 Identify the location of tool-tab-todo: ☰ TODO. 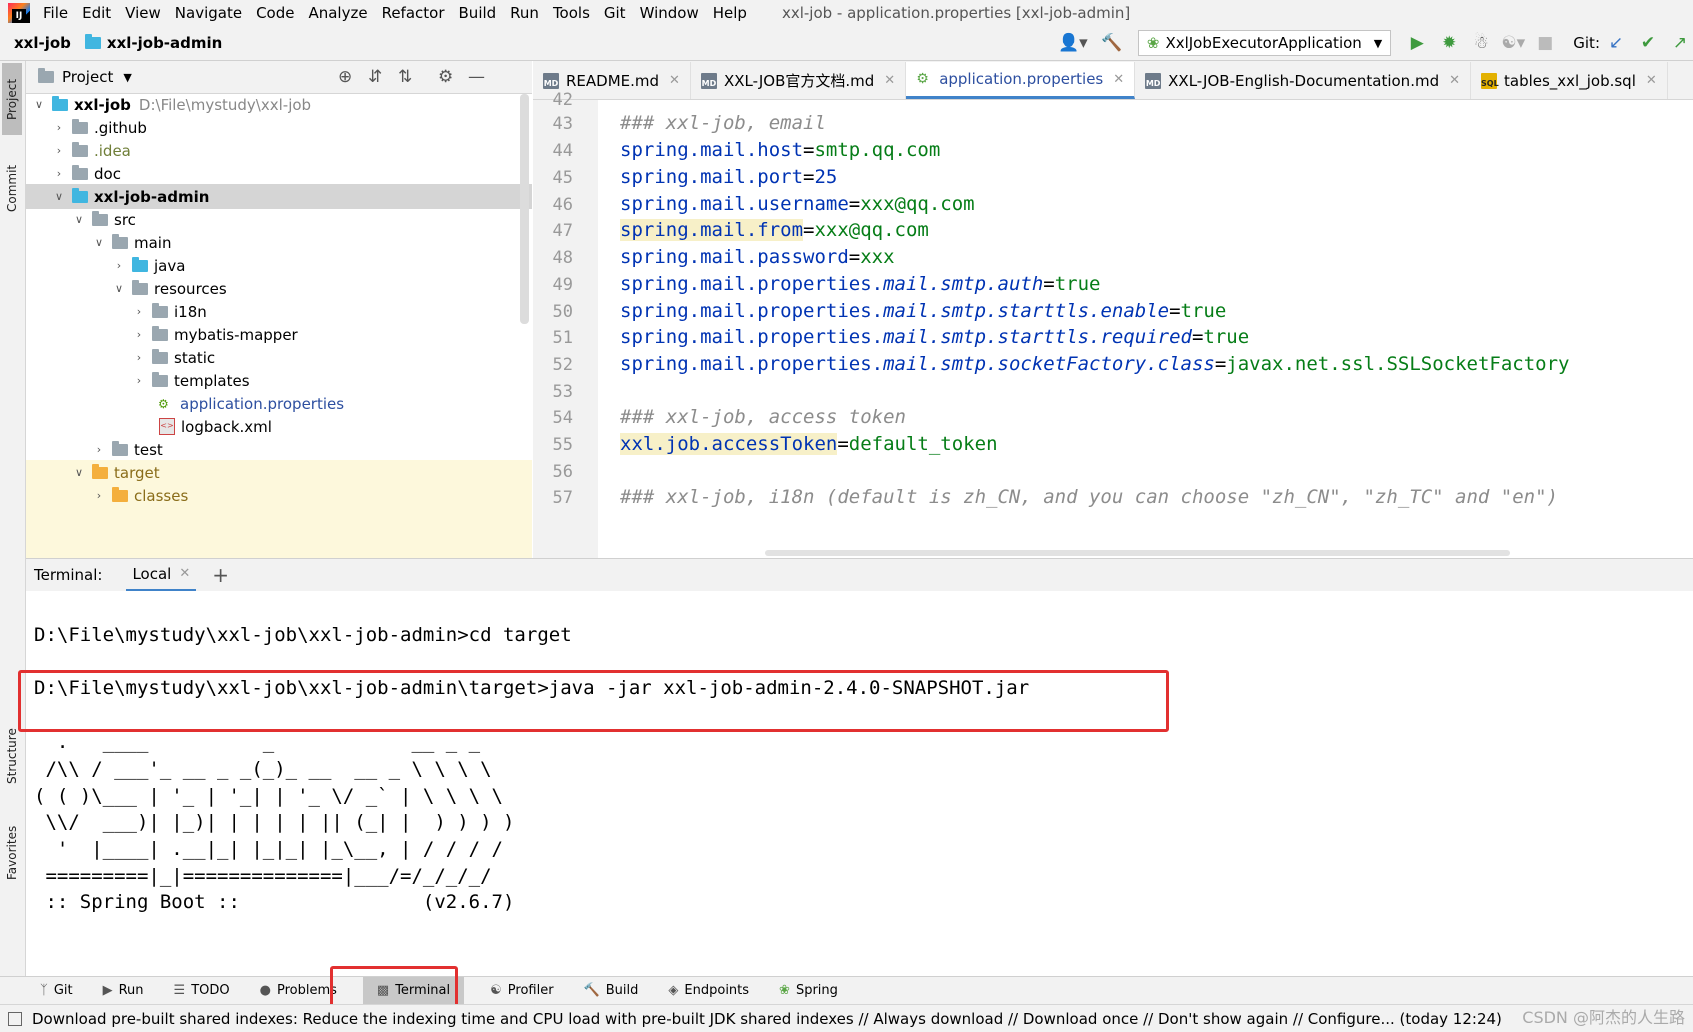
(202, 991).